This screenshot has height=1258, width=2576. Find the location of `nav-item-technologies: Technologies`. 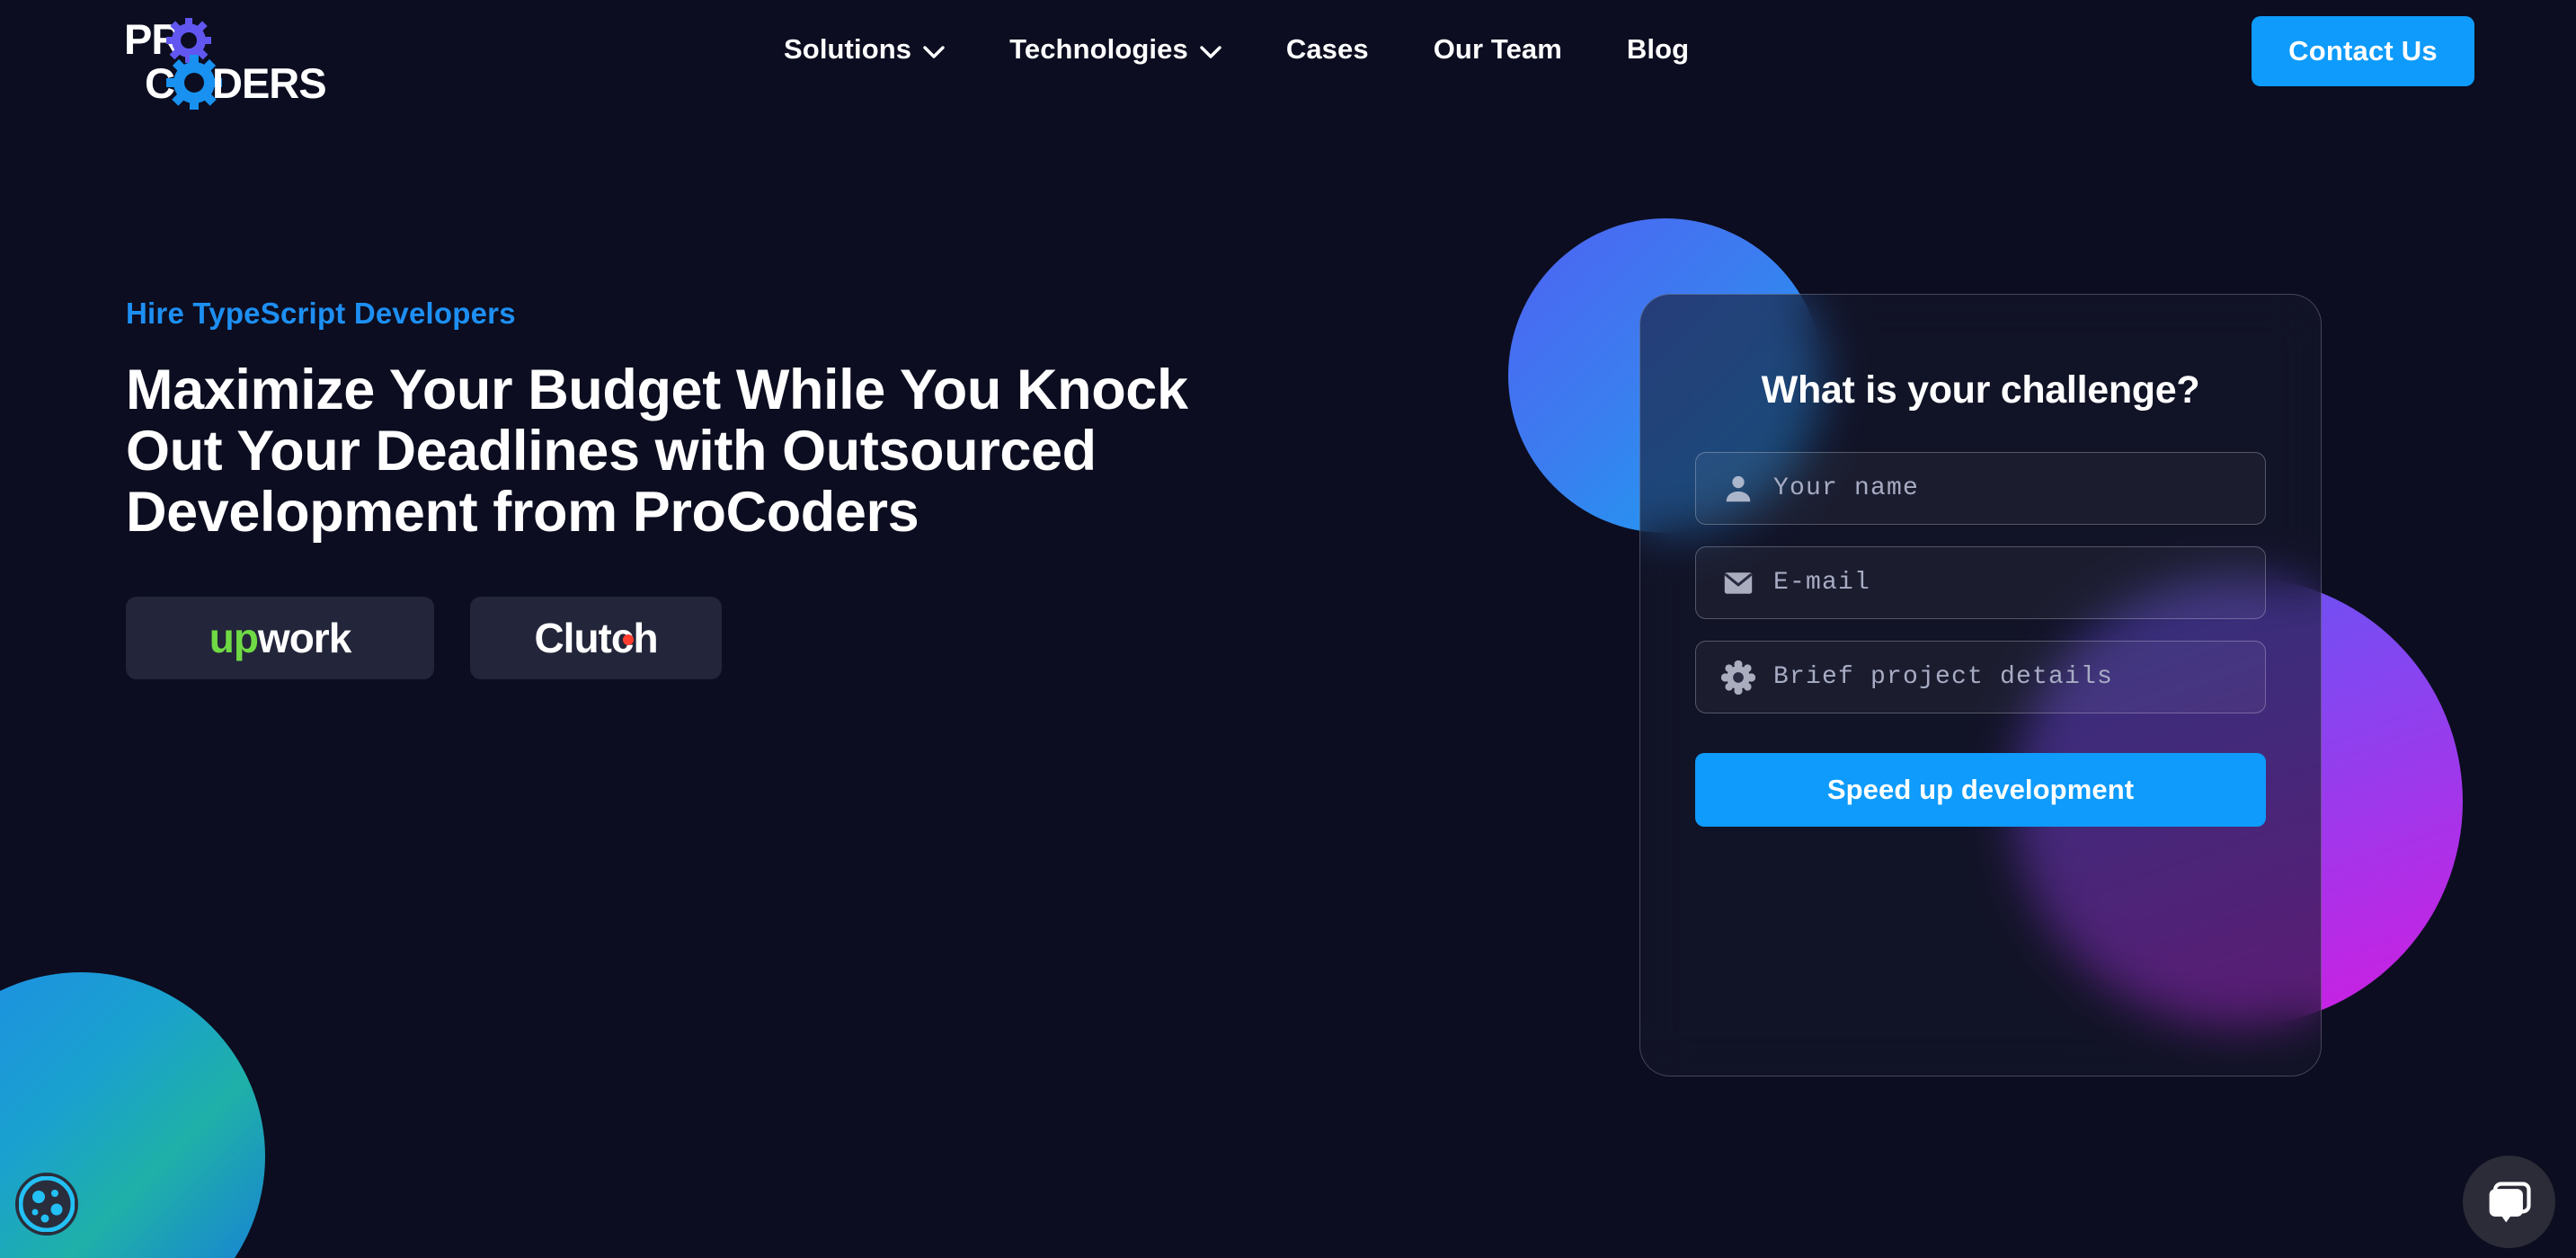

nav-item-technologies: Technologies is located at coordinates (1115, 49).